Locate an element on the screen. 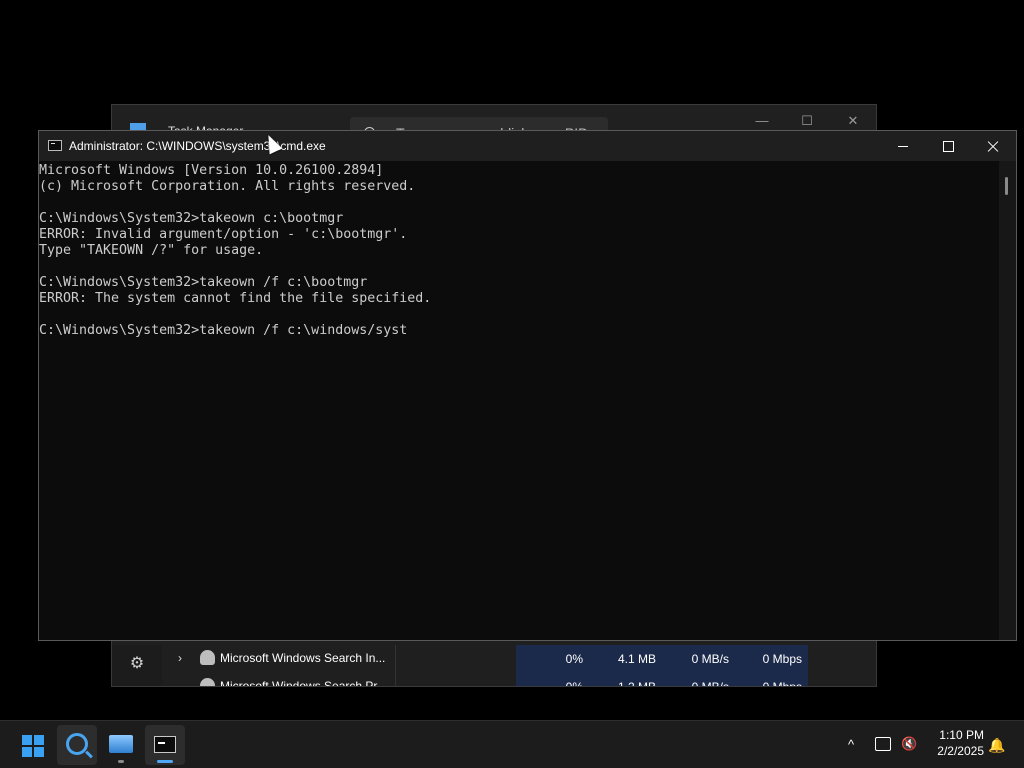 This screenshot has width=1024, height=768. task-manager-close-button: ✕ is located at coordinates (853, 121).